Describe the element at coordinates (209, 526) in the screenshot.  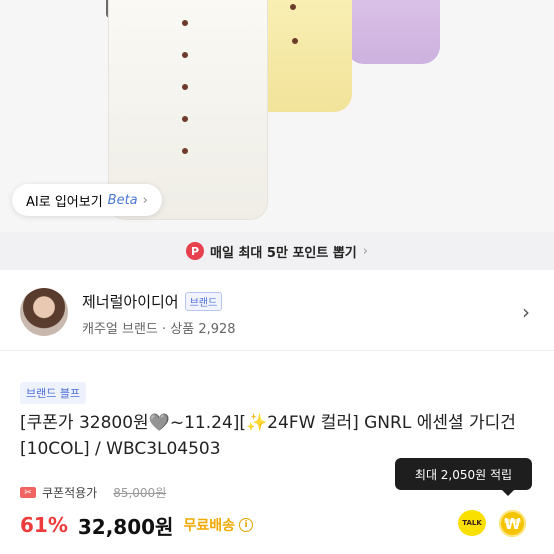
I see `shipping-text: 무료배송` at that location.